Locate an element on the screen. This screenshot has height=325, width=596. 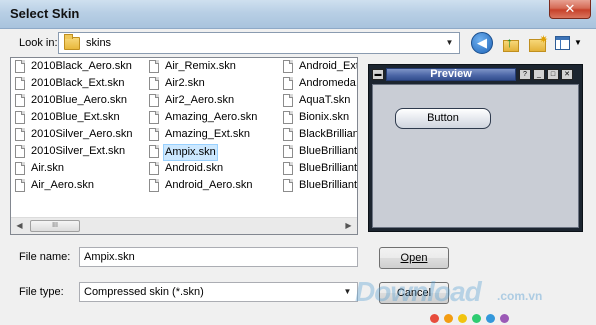
file-name: Air.skn is located at coordinates (48, 168).